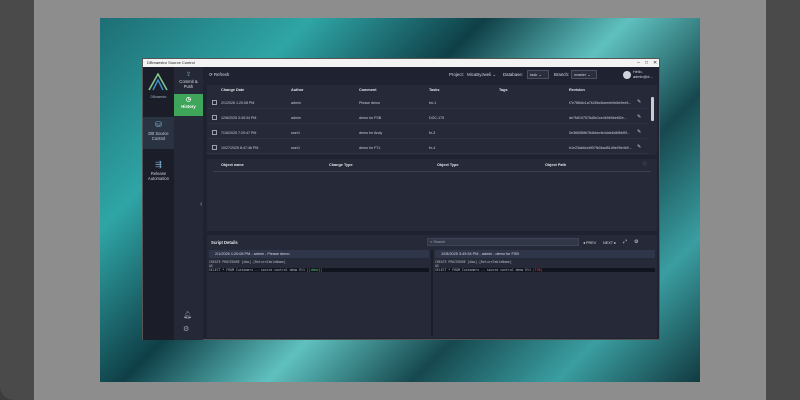 This screenshot has width=800, height=400. What do you see at coordinates (371, 133) in the screenshot?
I see `cell-comment: demo for Andy` at bounding box center [371, 133].